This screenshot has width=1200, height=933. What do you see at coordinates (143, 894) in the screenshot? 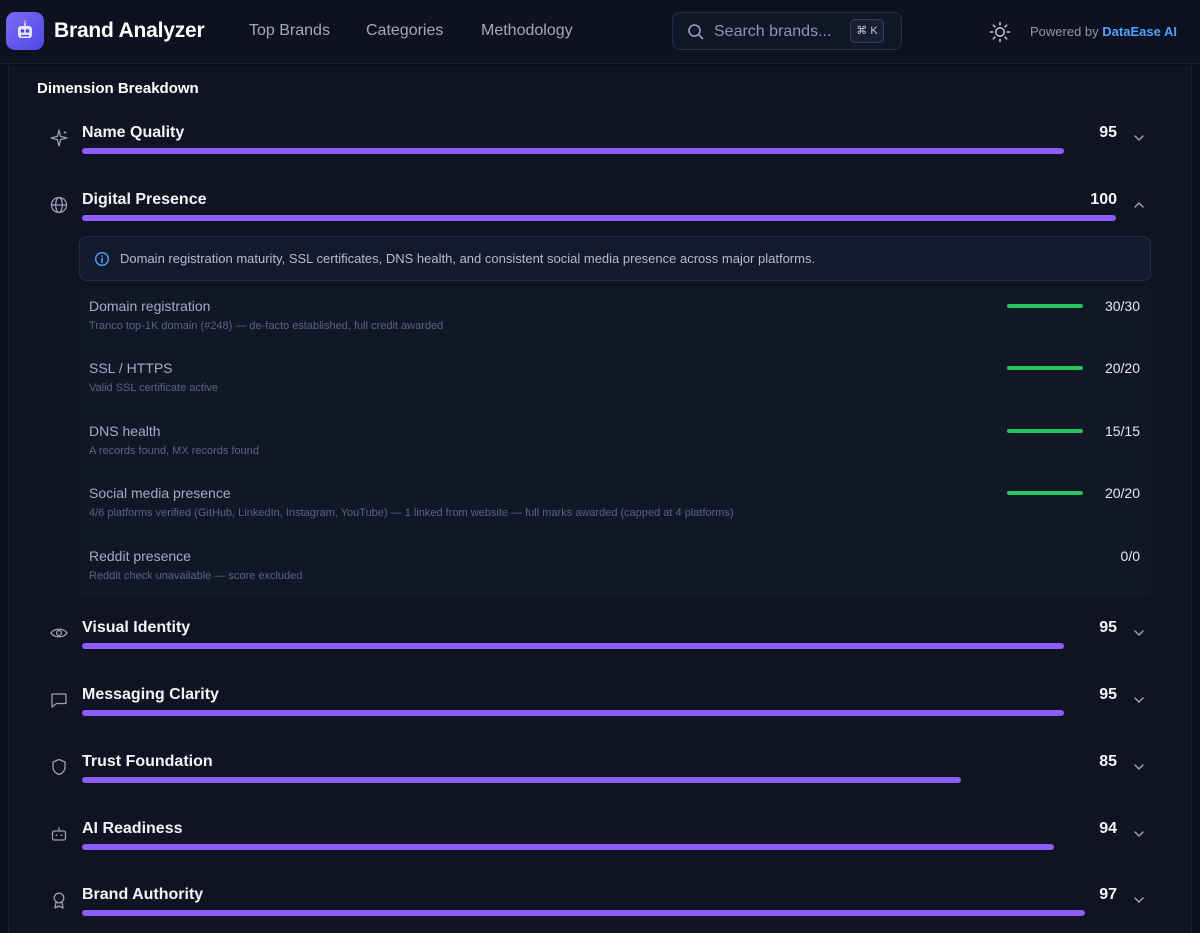
I see `dimension-label: Brand Authority` at bounding box center [143, 894].